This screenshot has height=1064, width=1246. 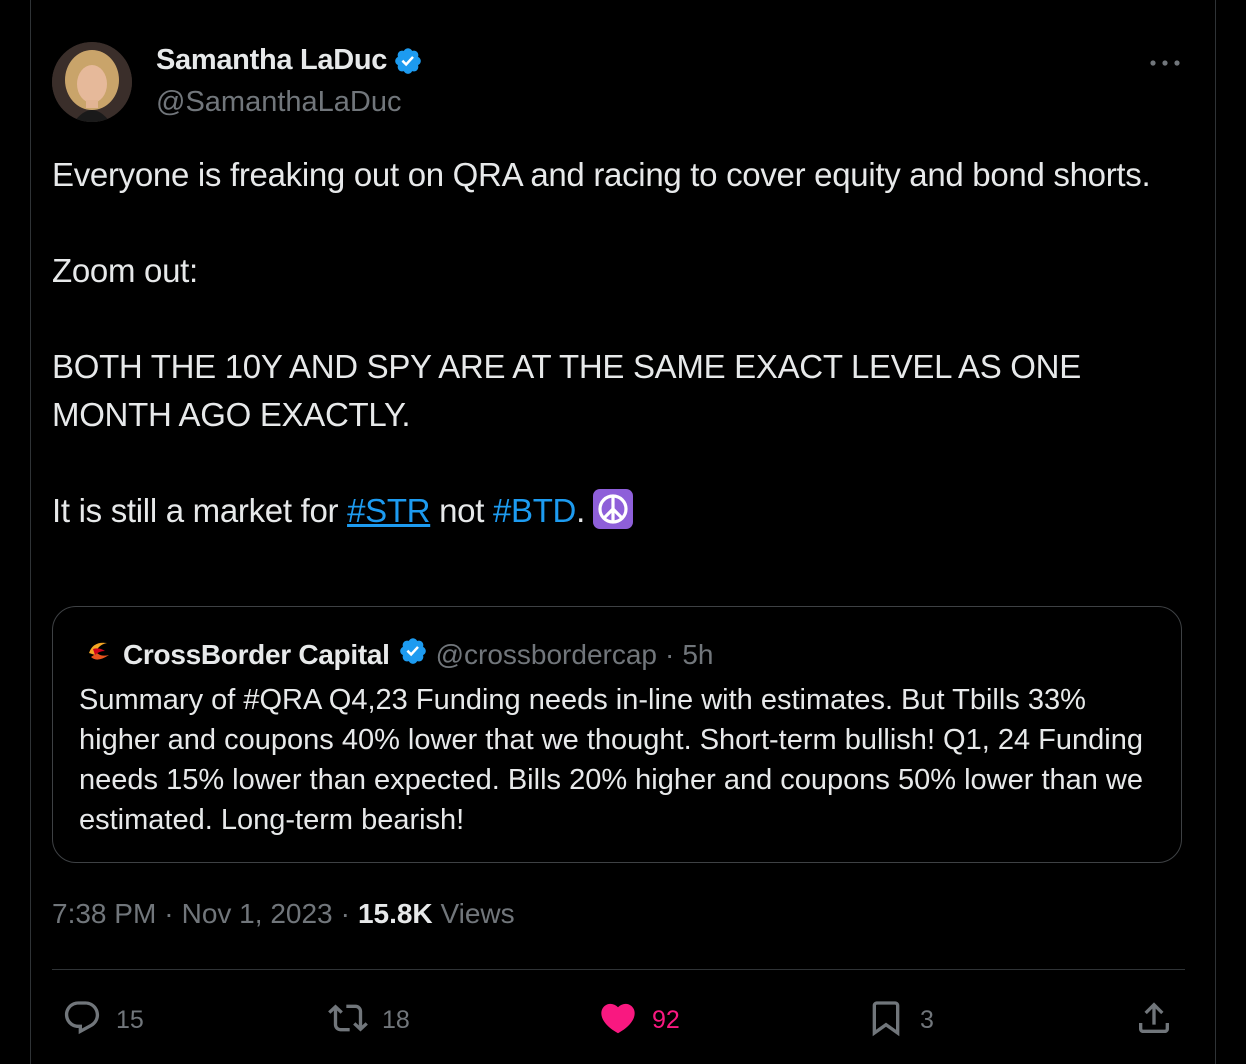 What do you see at coordinates (927, 1020) in the screenshot?
I see `bookmark-count: 3` at bounding box center [927, 1020].